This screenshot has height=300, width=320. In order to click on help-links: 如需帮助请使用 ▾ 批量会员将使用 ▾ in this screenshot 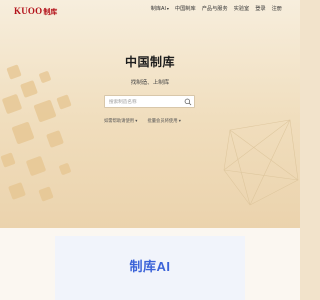, I will do `click(159, 121)`.